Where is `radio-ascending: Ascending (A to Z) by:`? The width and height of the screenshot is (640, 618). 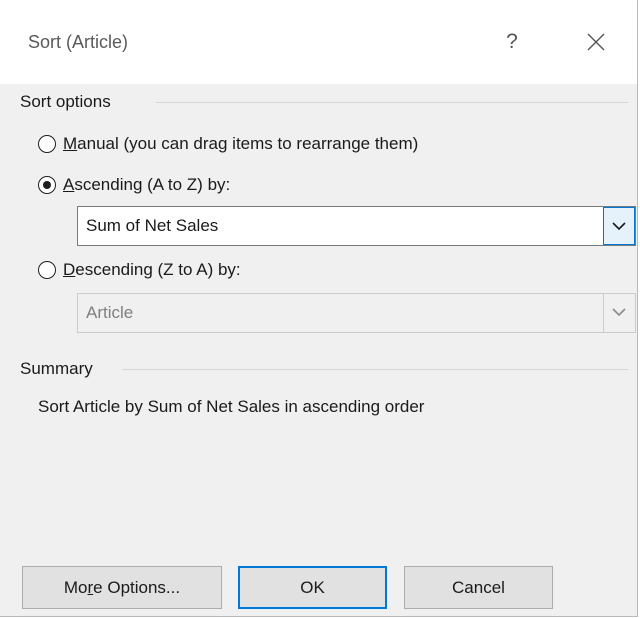 radio-ascending: Ascending (A to Z) by: is located at coordinates (134, 185).